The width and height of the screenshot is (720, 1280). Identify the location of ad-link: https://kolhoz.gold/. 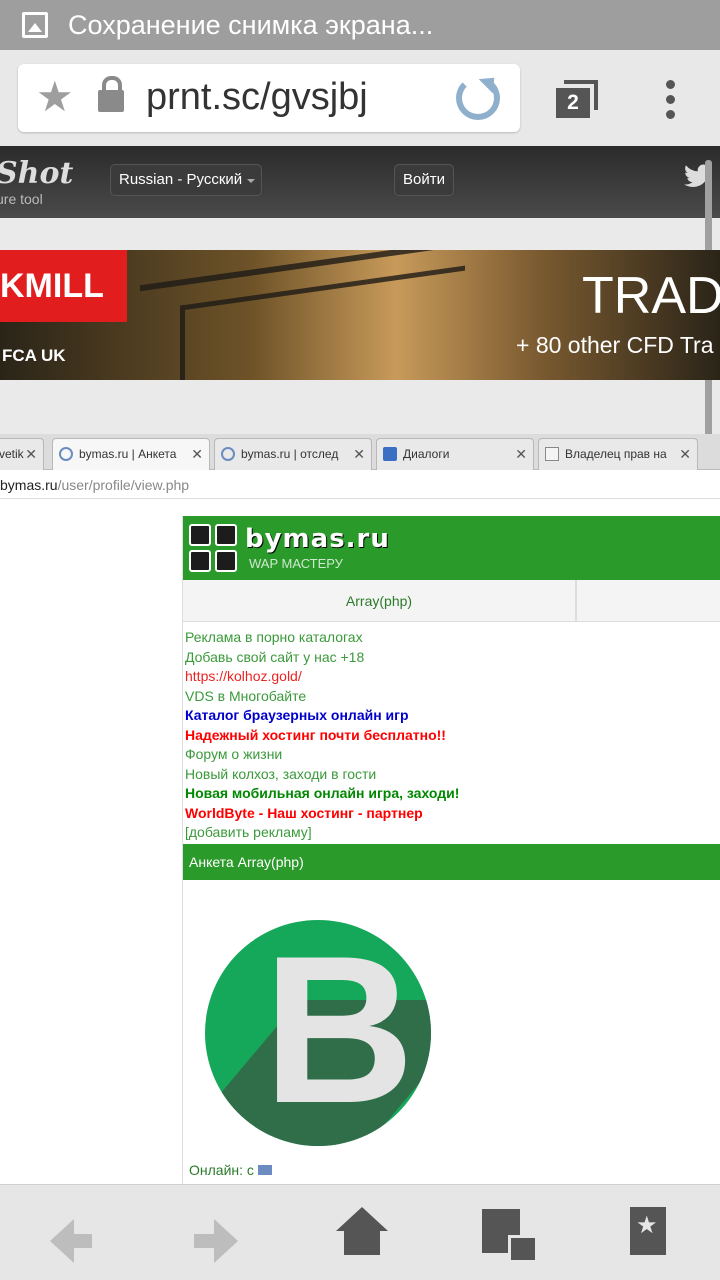
(450, 677).